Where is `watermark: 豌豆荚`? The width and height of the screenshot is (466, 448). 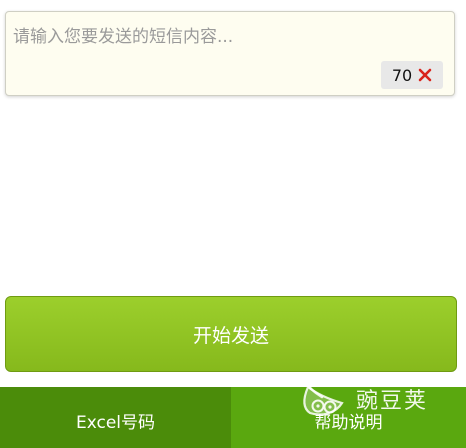
watermark: 豌豆荚 is located at coordinates (376, 399).